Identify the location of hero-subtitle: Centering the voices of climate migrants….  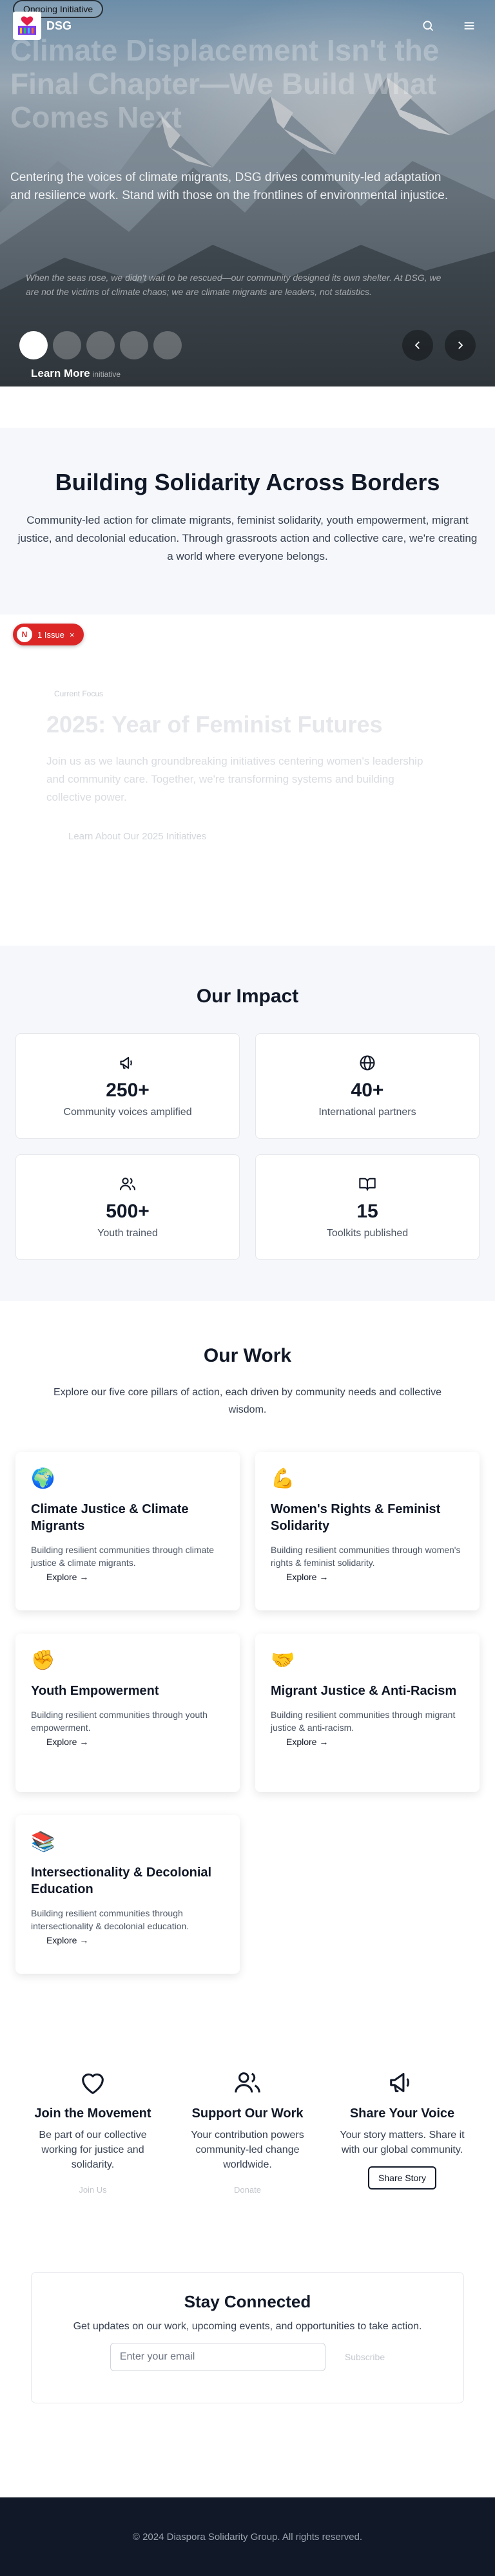
(229, 186).